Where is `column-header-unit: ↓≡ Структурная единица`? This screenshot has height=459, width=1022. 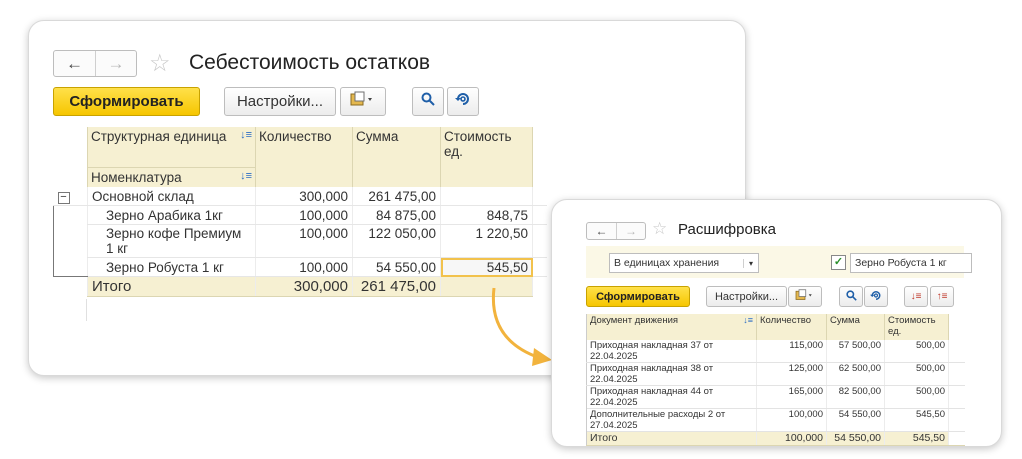 column-header-unit: ↓≡ Структурная единица is located at coordinates (171, 147).